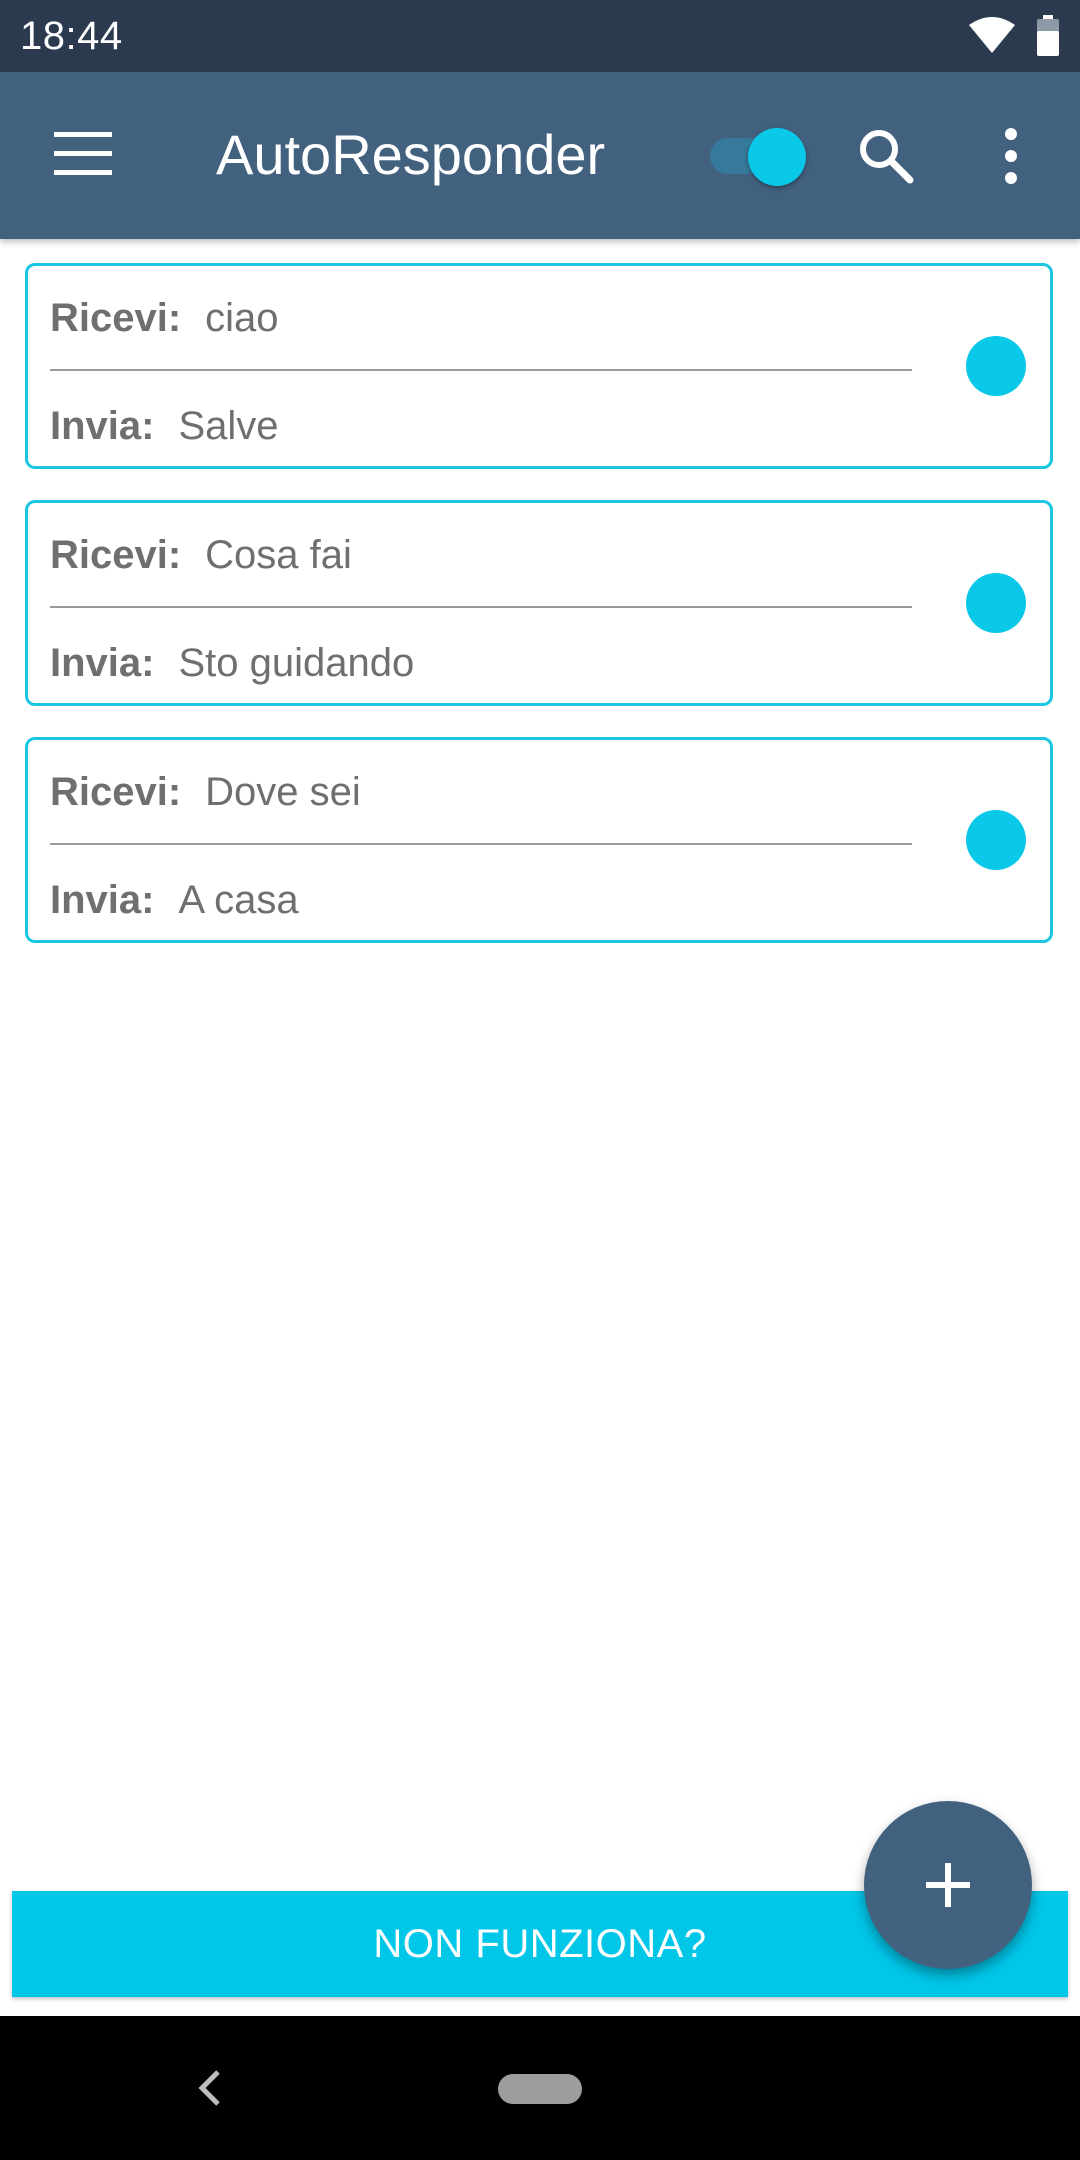 The width and height of the screenshot is (1080, 2160). Describe the element at coordinates (242, 317) in the screenshot. I see `receive-value: ciao` at that location.